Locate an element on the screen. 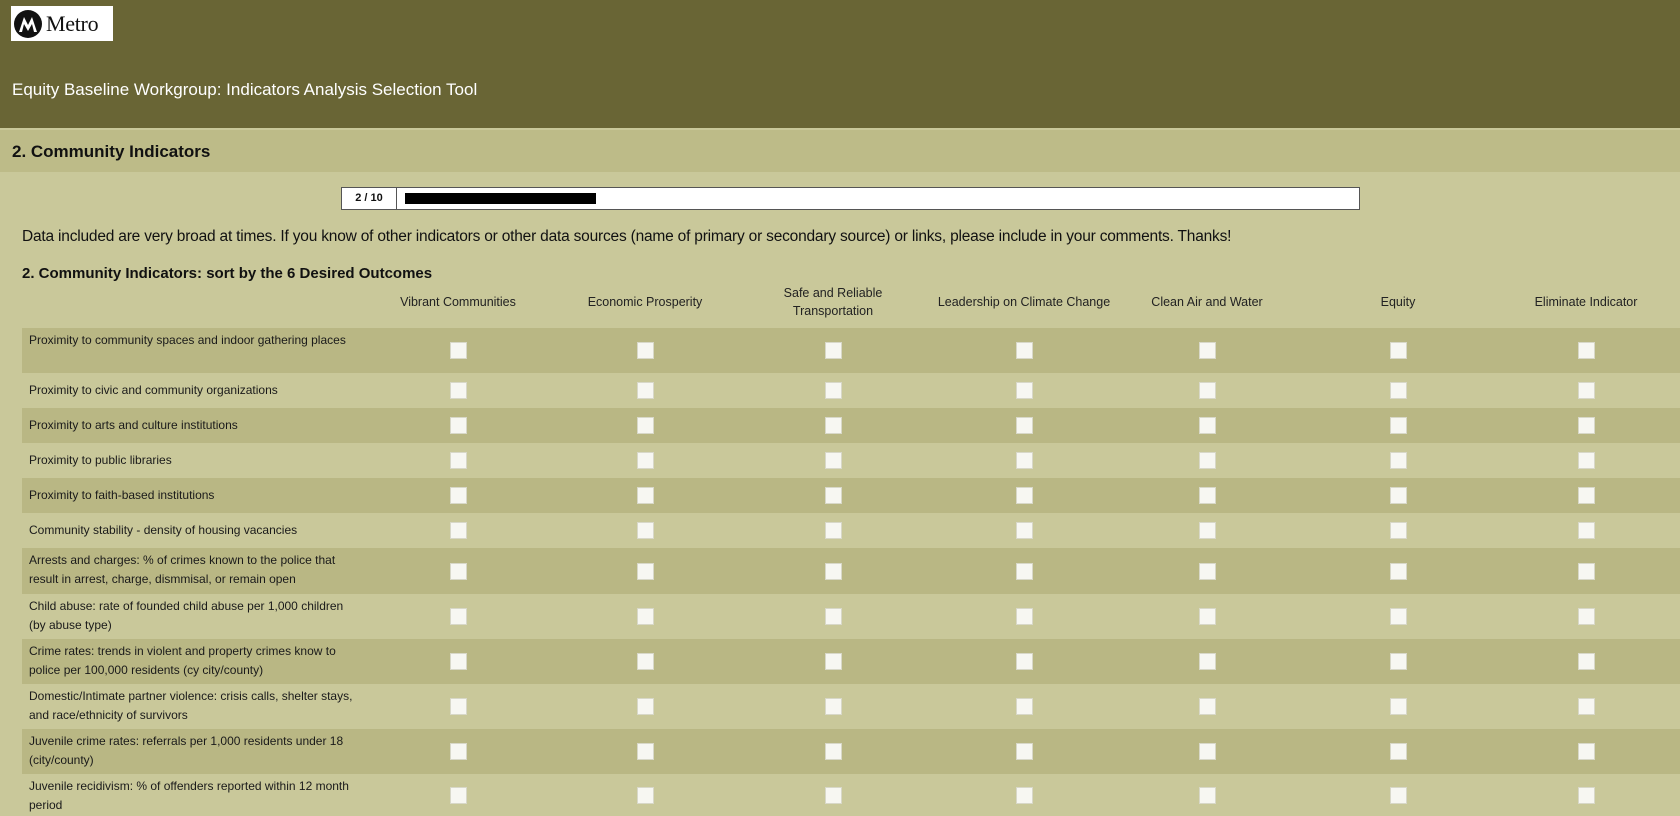 Image resolution: width=1680 pixels, height=816 pixels. metro-logo-icon is located at coordinates (28, 23).